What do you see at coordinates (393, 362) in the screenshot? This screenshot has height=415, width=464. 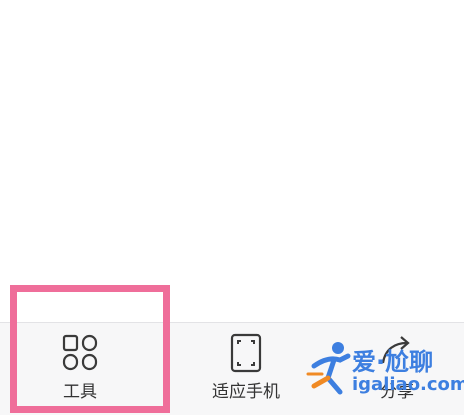 I see `watermark-brand: 爱·尬聊` at bounding box center [393, 362].